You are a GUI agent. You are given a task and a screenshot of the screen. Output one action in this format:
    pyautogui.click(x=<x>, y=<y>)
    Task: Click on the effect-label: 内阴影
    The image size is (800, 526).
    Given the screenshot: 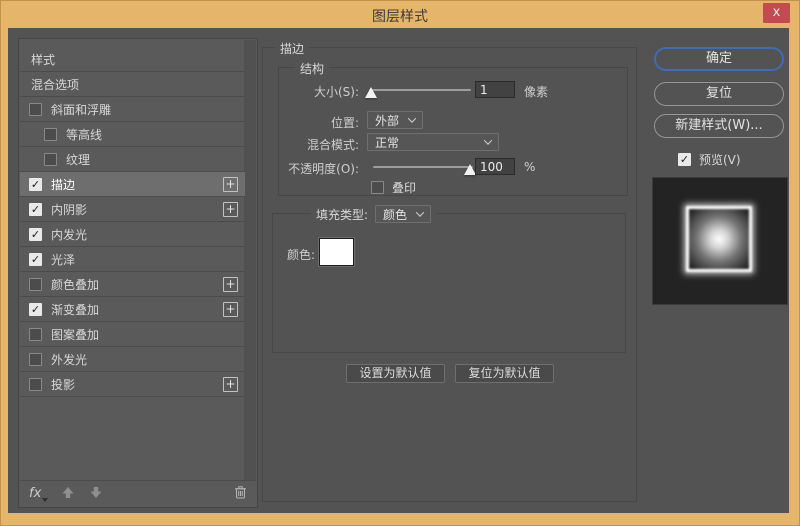 What is the action you would take?
    pyautogui.click(x=69, y=209)
    